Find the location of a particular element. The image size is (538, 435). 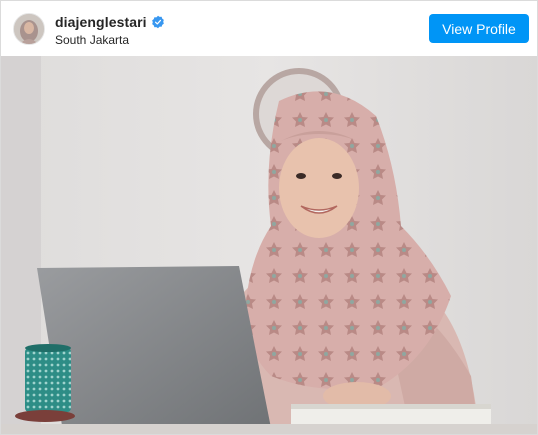

avatar-image is located at coordinates (29, 29).